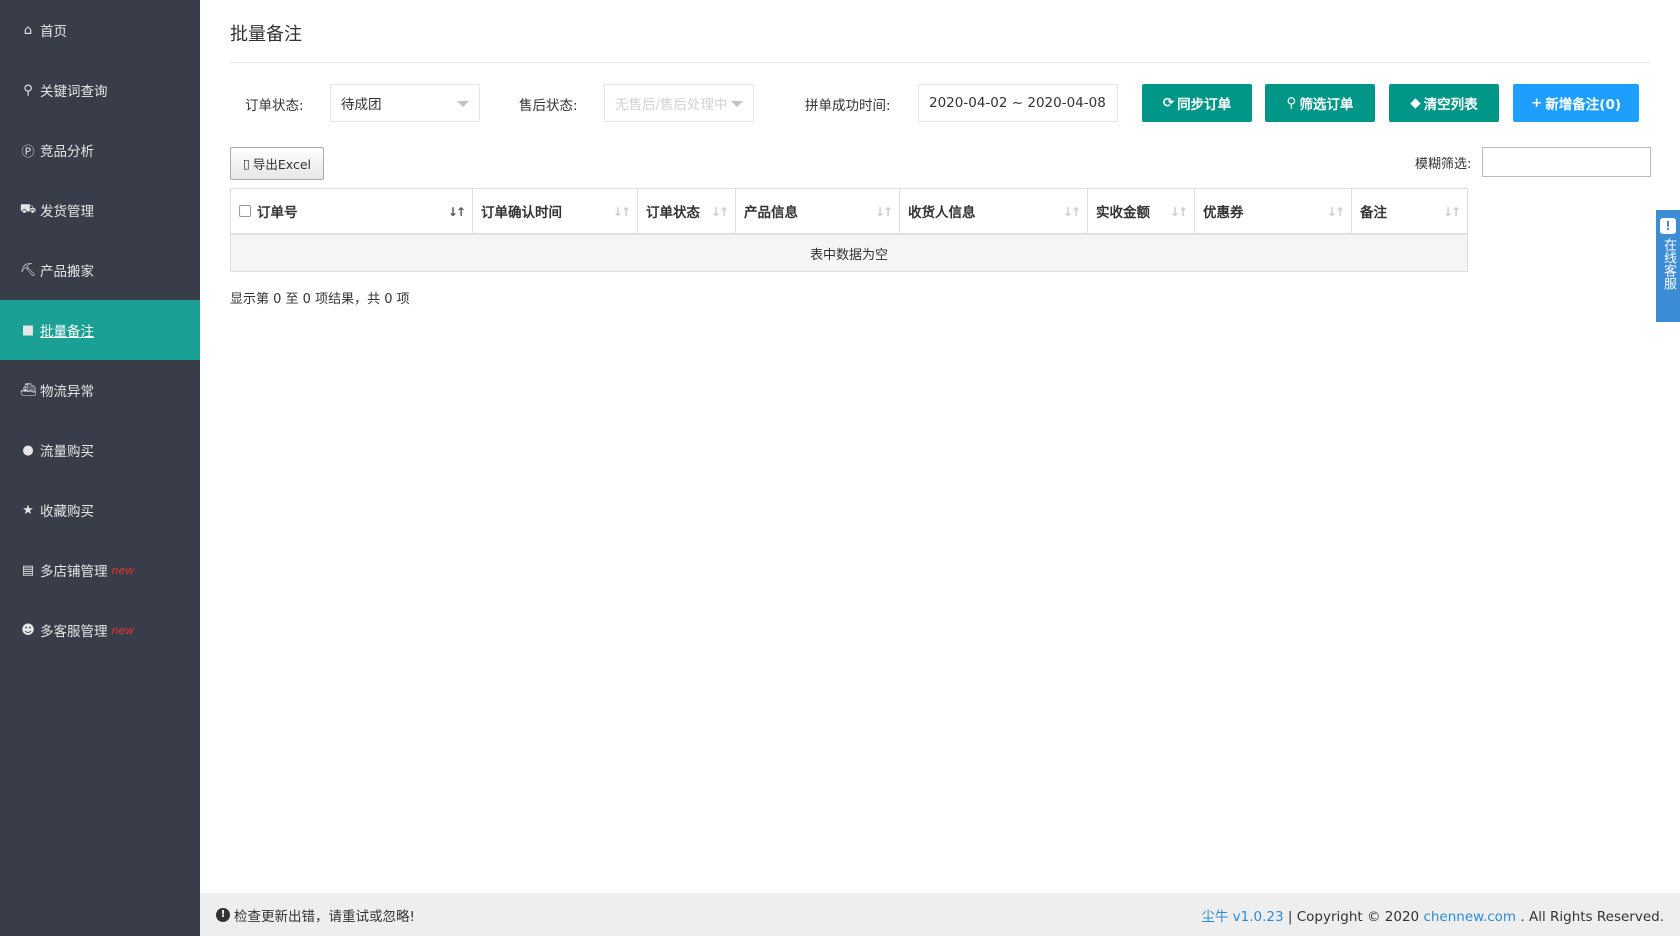 This screenshot has height=936, width=1680. What do you see at coordinates (100, 210) in the screenshot?
I see `sidebar-item-shipping: ⛟ 发货管理` at bounding box center [100, 210].